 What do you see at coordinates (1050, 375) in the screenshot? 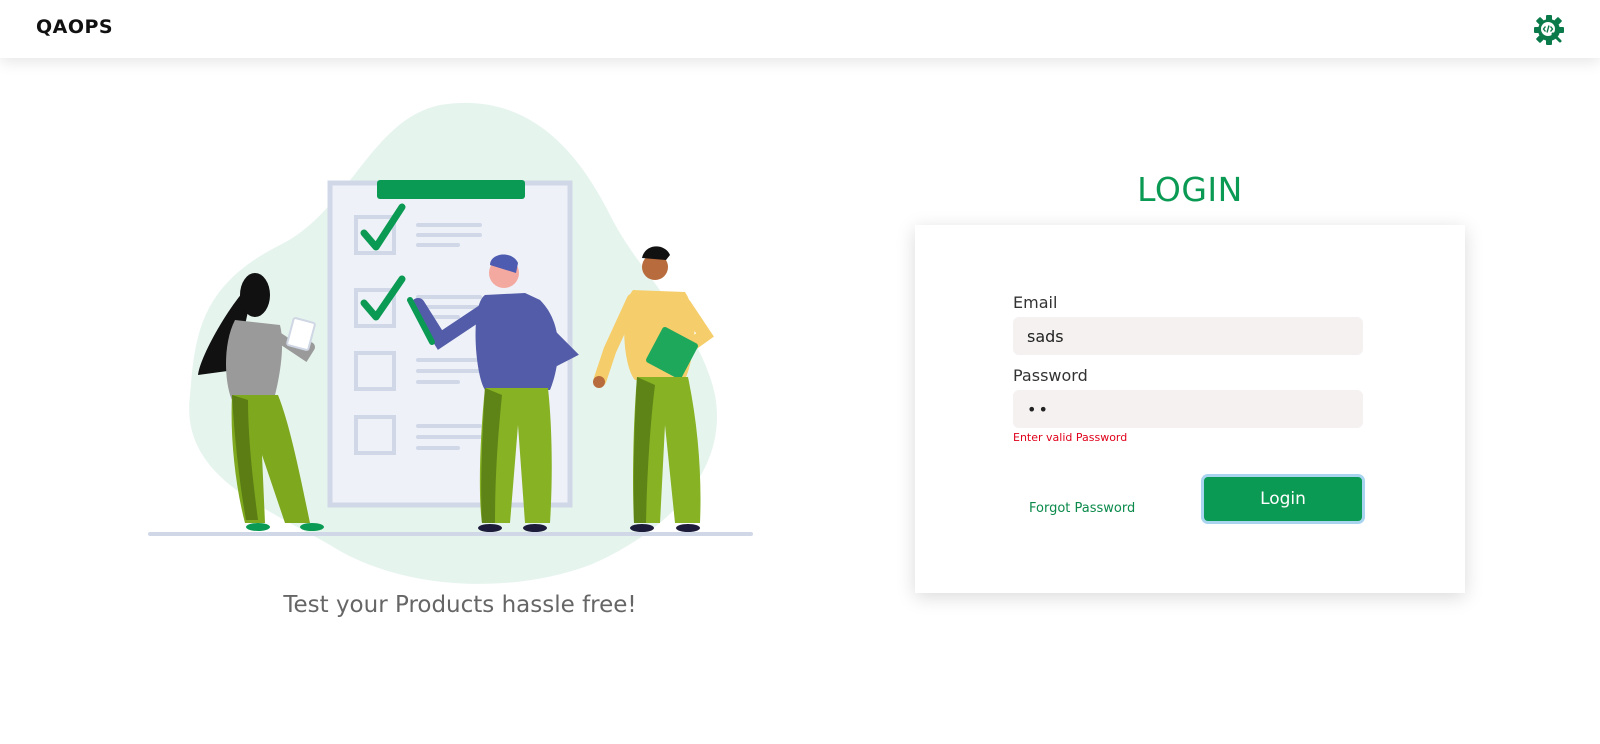
I see `password-label: Password` at bounding box center [1050, 375].